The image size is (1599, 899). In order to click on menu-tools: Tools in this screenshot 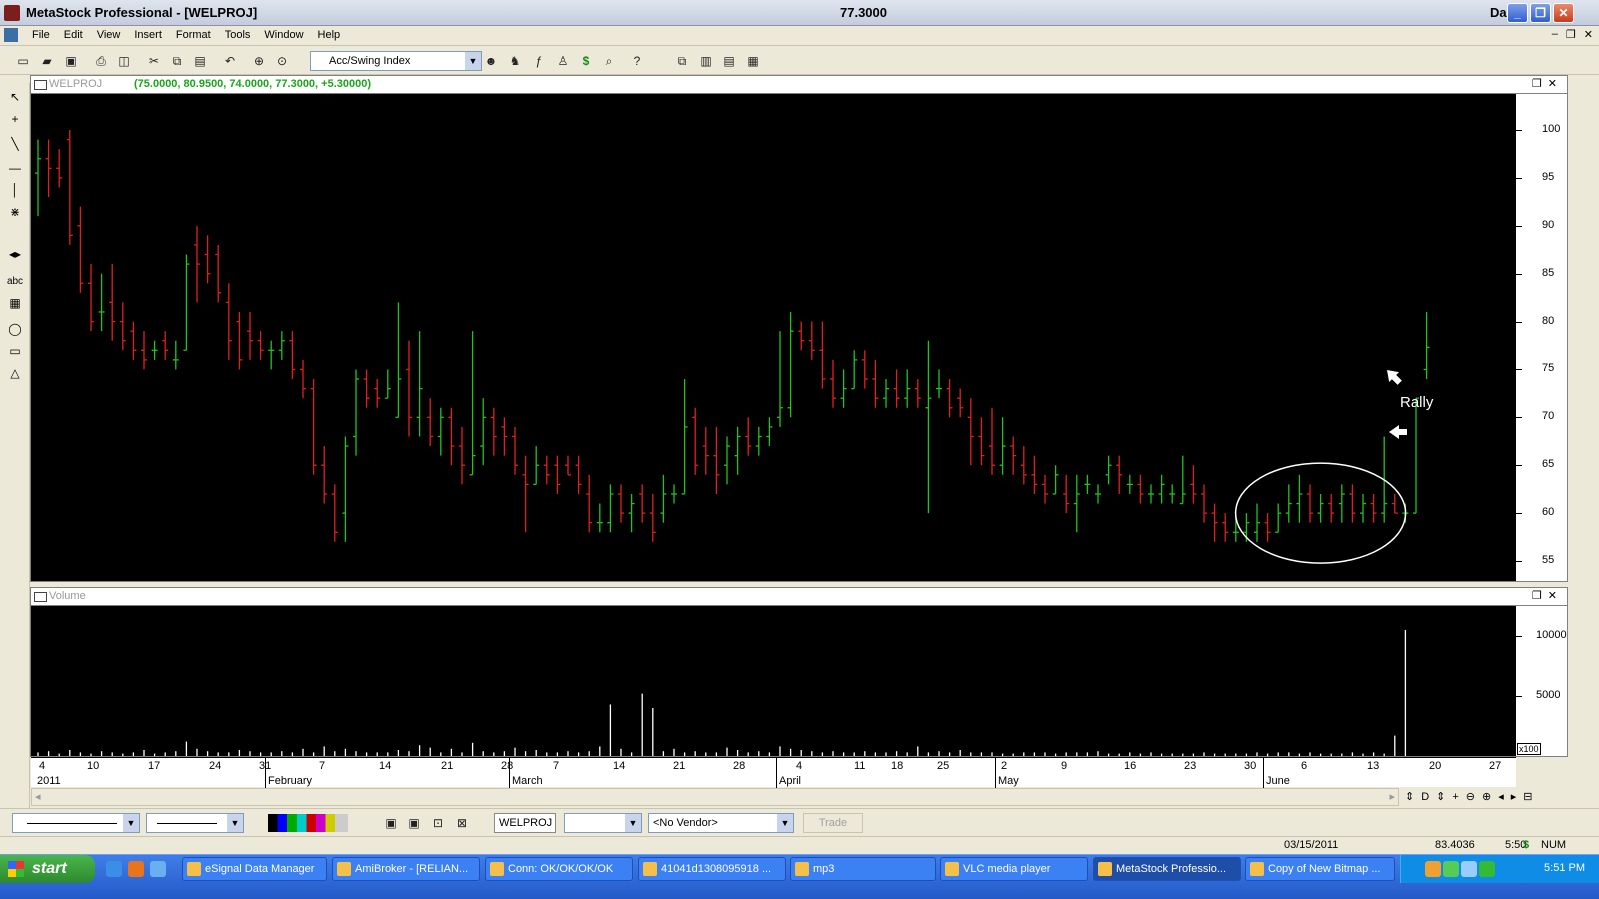, I will do `click(238, 35)`.